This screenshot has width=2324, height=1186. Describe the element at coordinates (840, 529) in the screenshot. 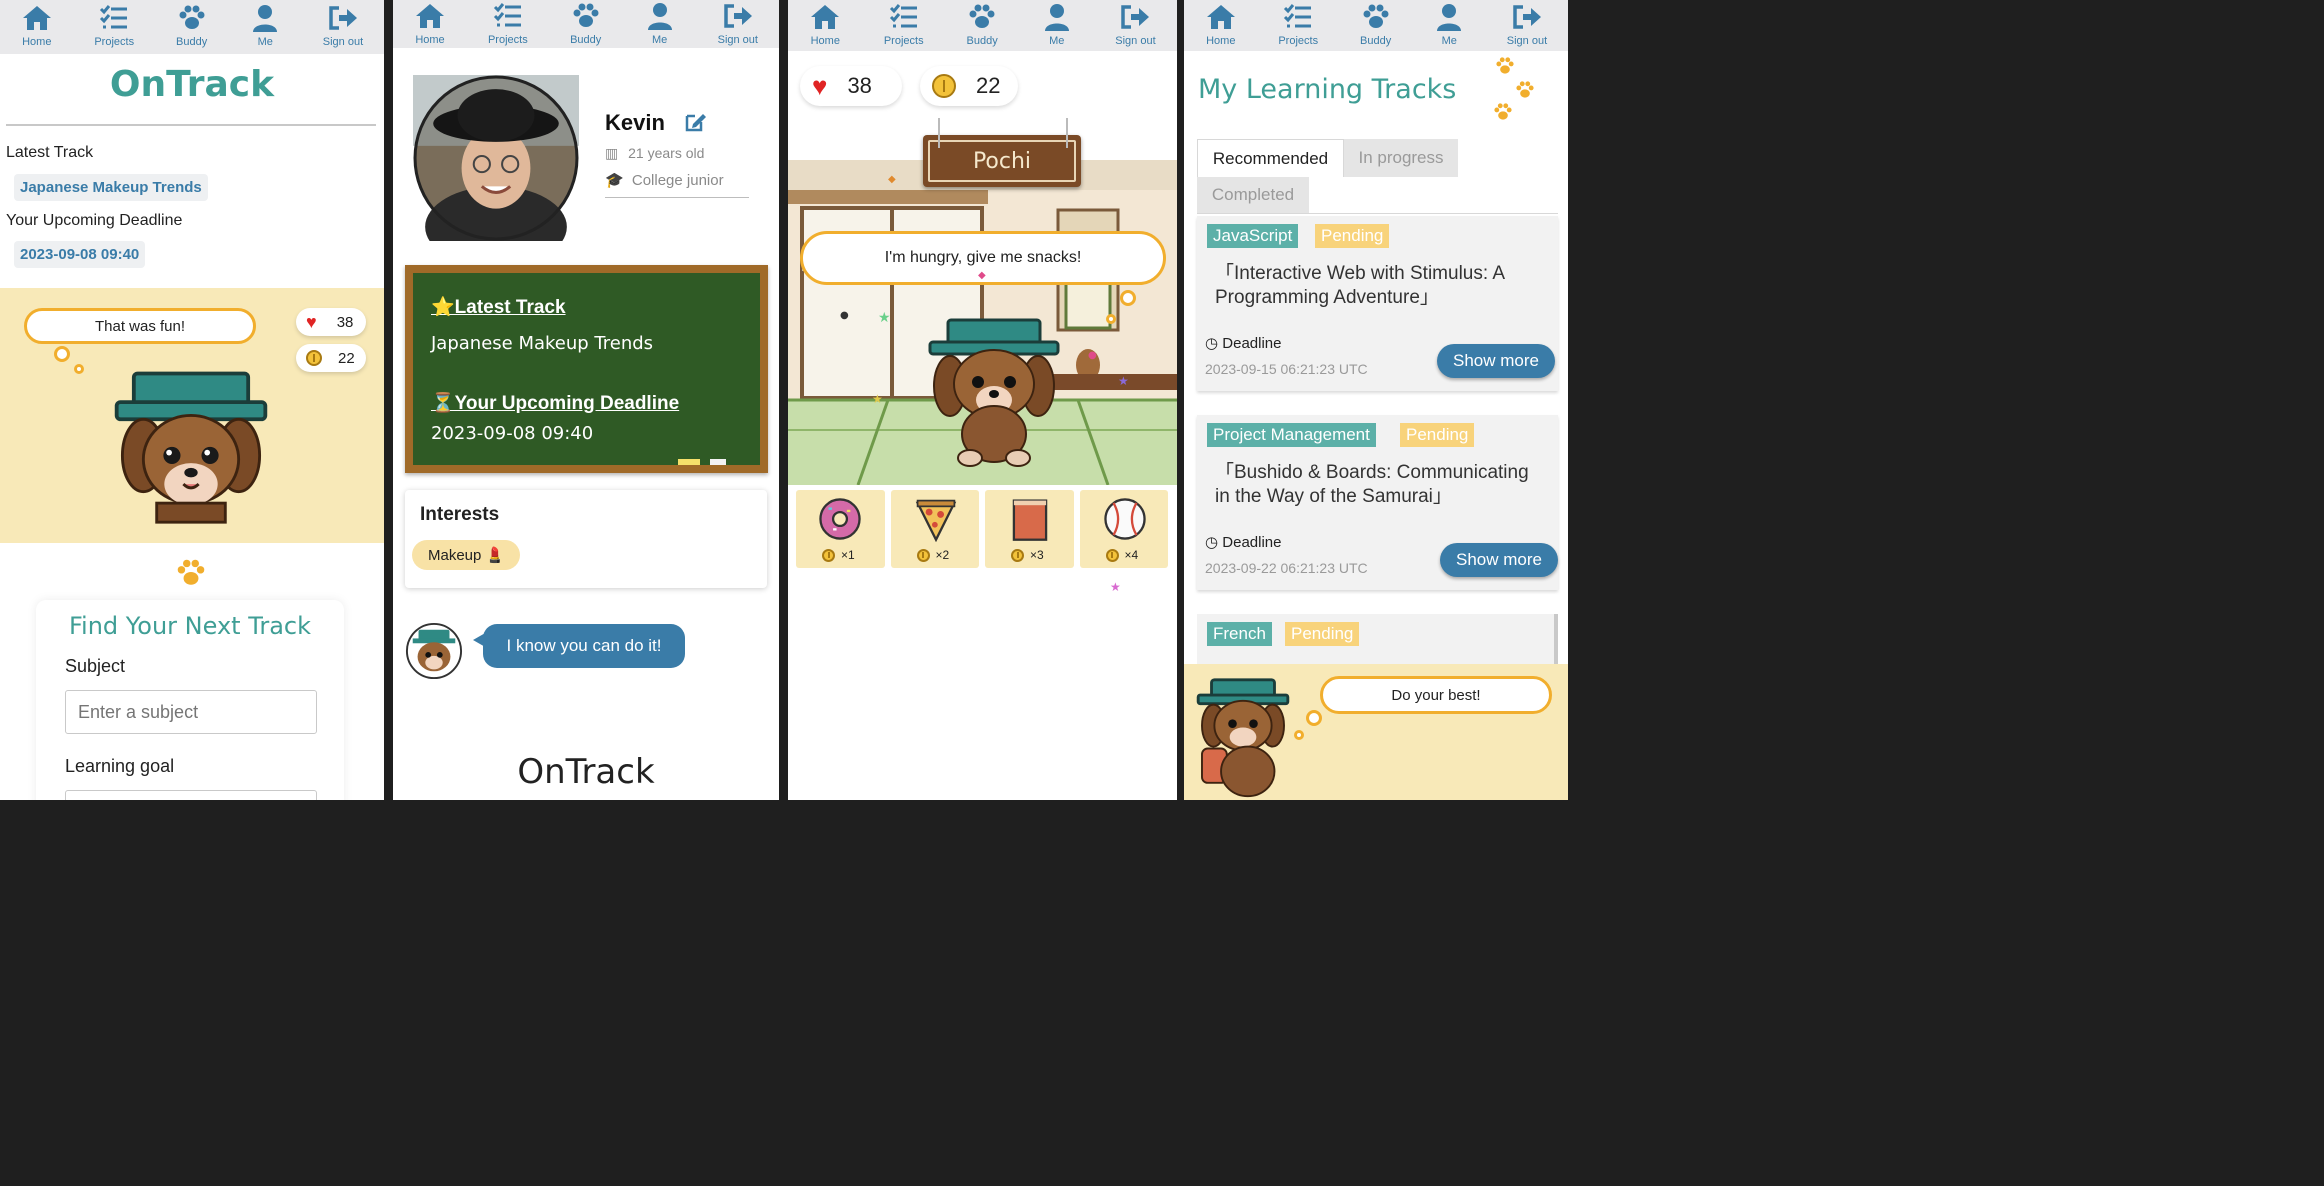

I see `snack-item-donut: ×1` at that location.